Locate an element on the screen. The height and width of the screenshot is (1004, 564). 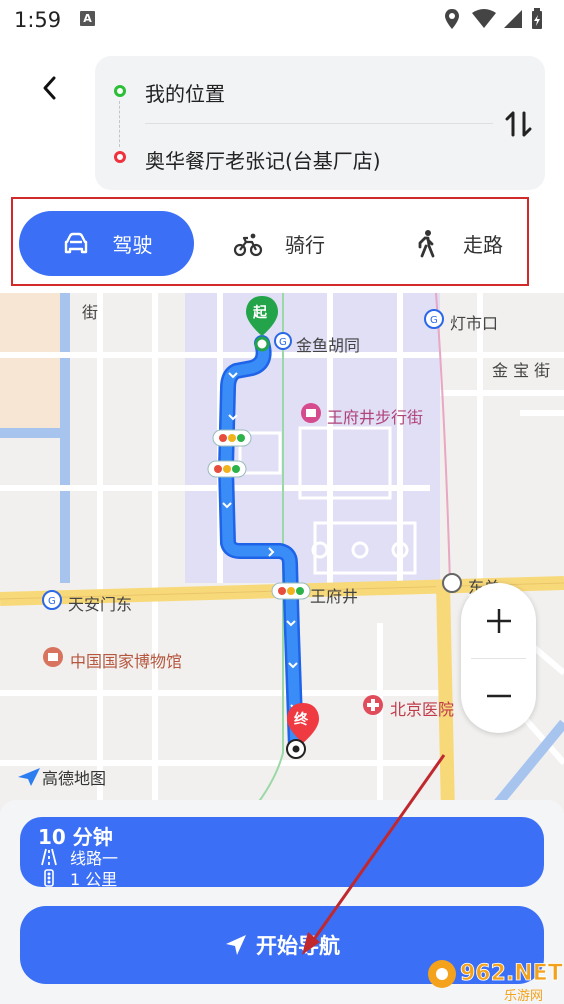
plus-icon is located at coordinates (498, 620).